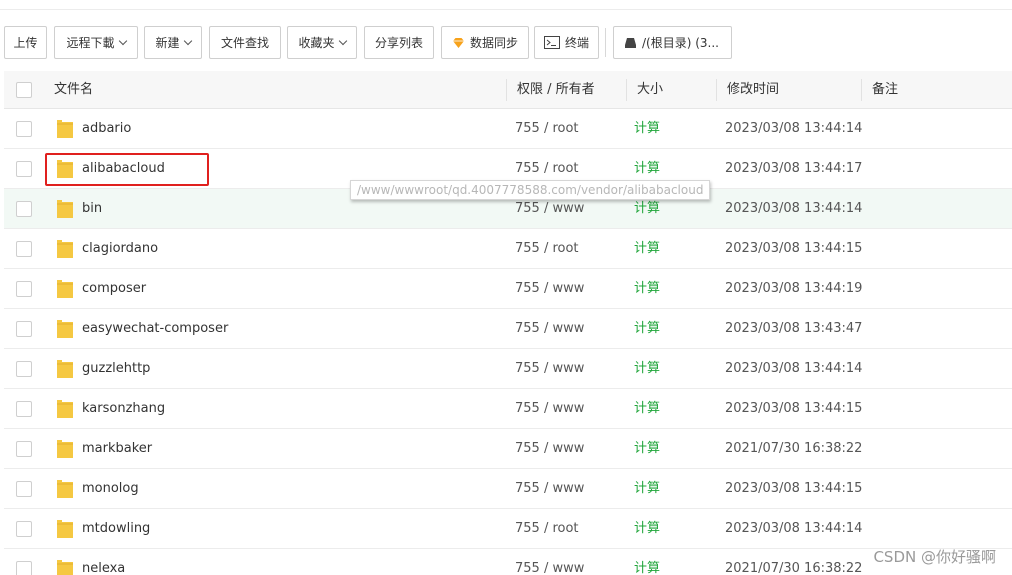  I want to click on header-size: 大小, so click(650, 90).